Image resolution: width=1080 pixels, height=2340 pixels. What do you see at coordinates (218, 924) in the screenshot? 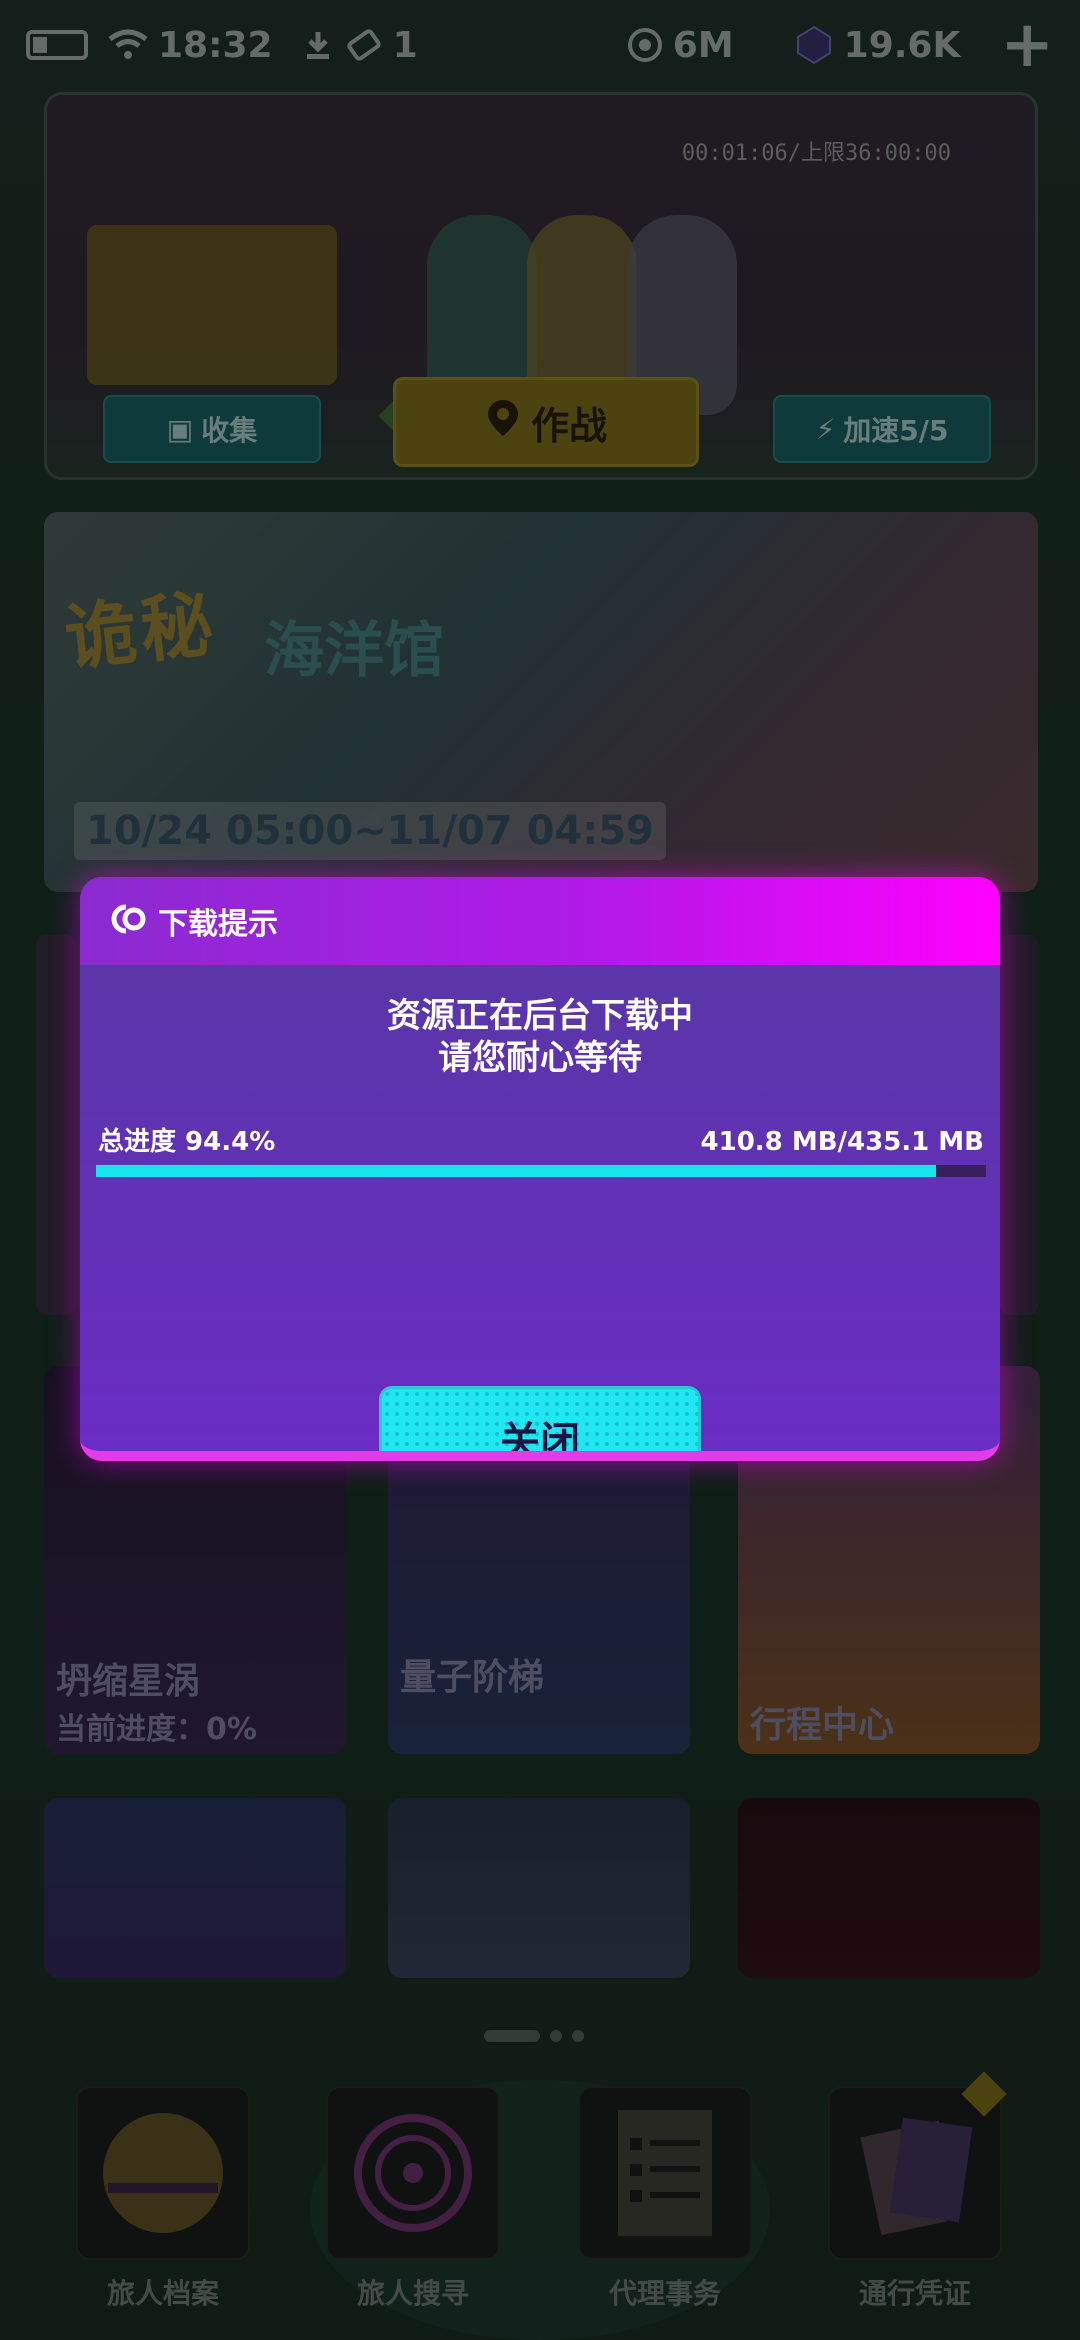
I see `dialog-title: 下载提示` at bounding box center [218, 924].